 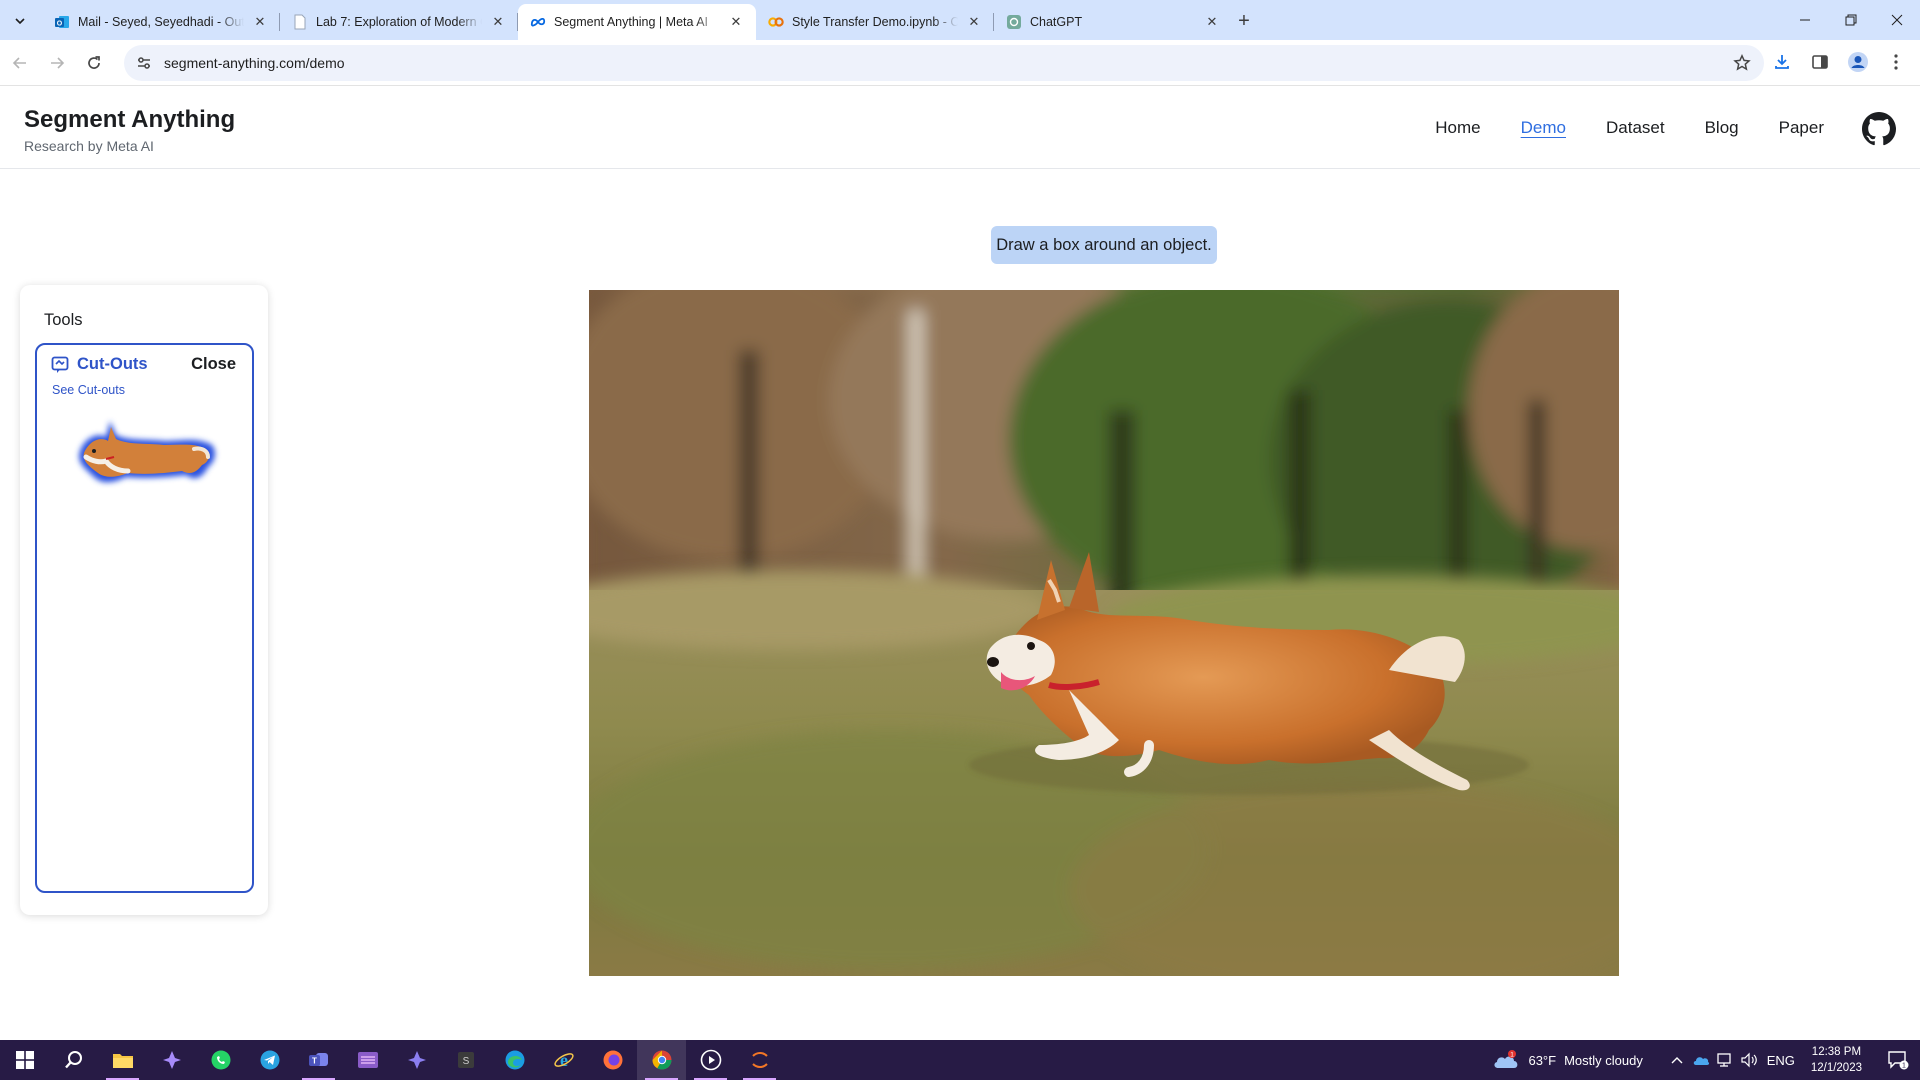 What do you see at coordinates (1820, 62) in the screenshot?
I see `side-panel-icon` at bounding box center [1820, 62].